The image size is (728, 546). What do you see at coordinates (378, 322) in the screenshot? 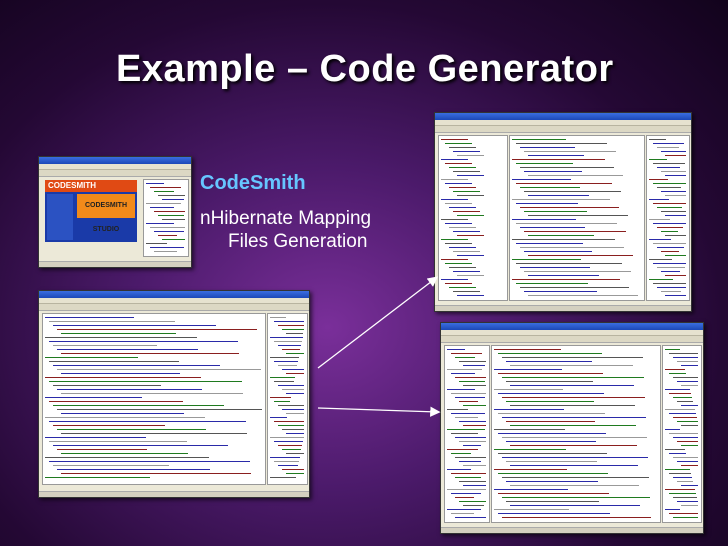
I see `arrow-to-mapping` at bounding box center [378, 322].